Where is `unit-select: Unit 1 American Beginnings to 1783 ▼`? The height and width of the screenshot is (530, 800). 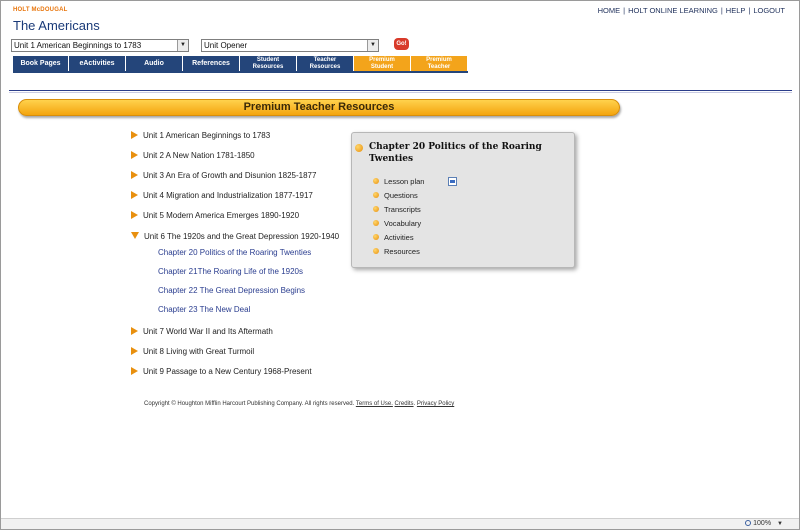
unit-select: Unit 1 American Beginnings to 1783 ▼ is located at coordinates (100, 45).